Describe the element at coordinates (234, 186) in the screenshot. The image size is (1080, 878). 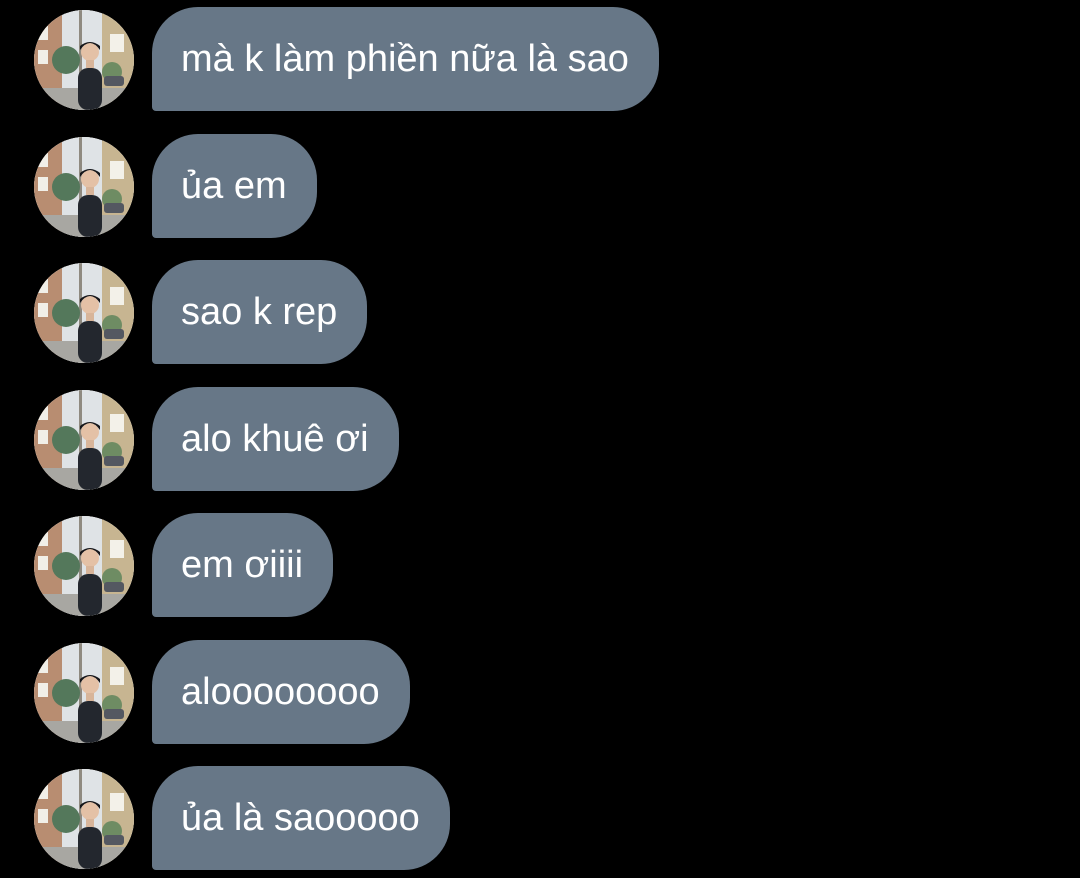
I see `message-bubble: ủa em` at that location.